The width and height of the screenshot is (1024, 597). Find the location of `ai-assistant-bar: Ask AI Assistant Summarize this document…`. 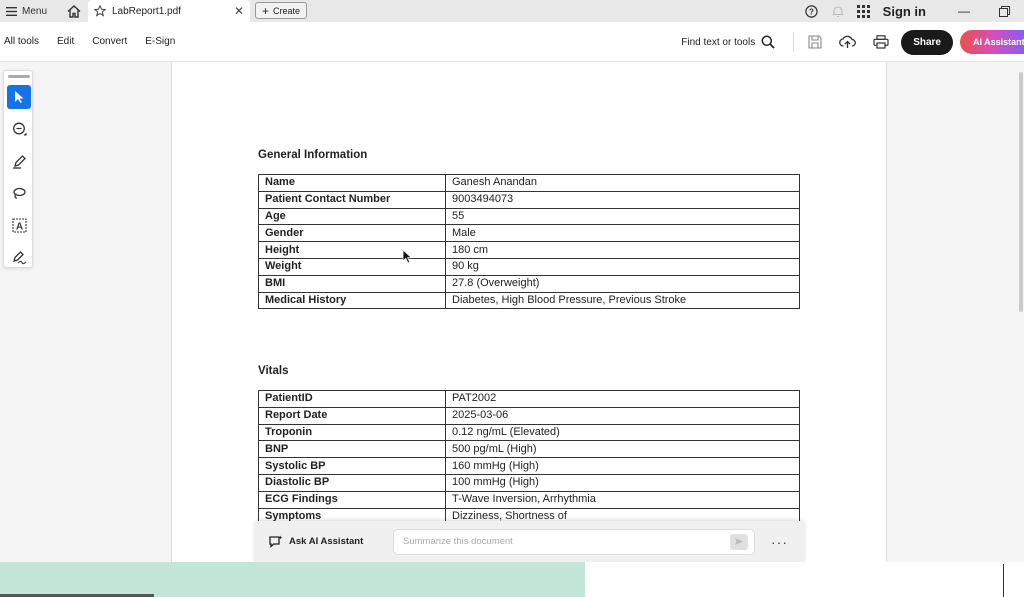

ai-assistant-bar: Ask AI Assistant Summarize this document… is located at coordinates (529, 541).